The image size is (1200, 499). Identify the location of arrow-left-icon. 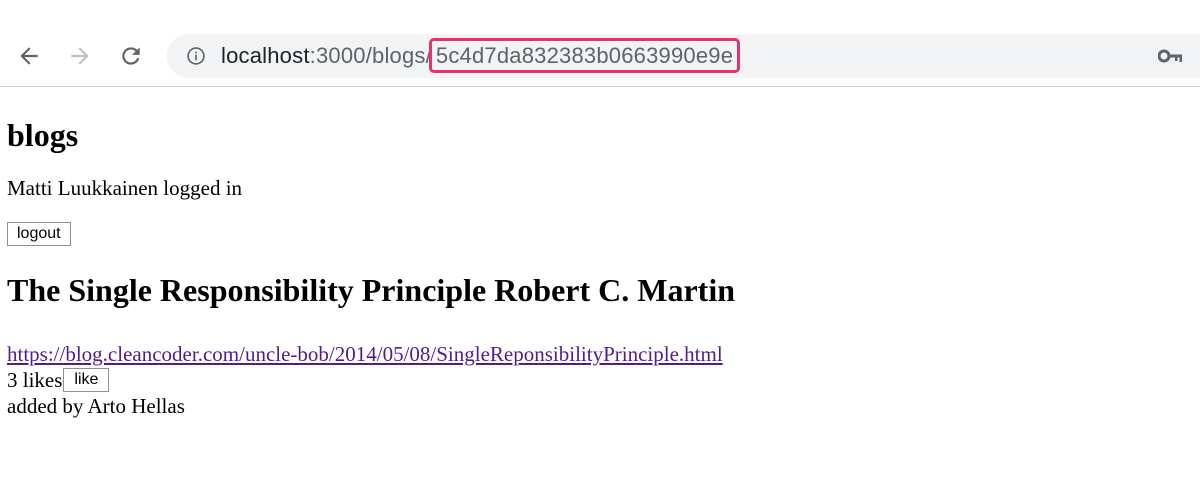
(29, 56).